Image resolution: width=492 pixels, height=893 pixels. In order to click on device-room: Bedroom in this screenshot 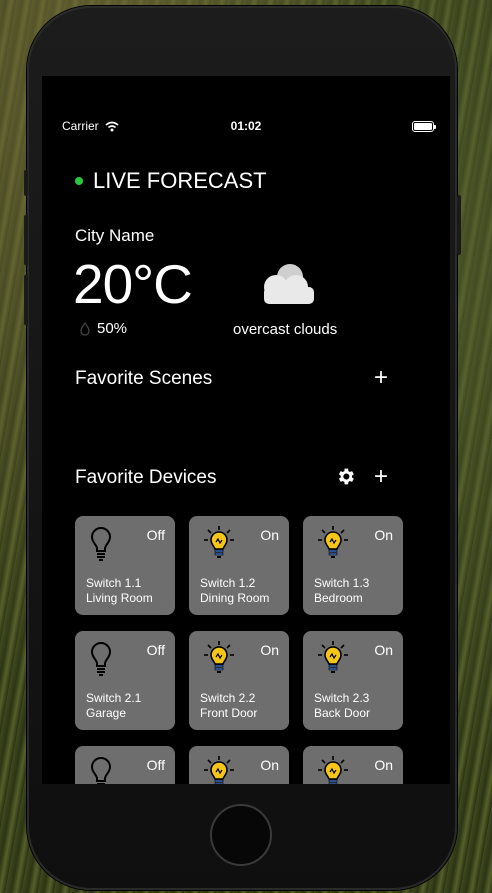, I will do `click(338, 598)`.